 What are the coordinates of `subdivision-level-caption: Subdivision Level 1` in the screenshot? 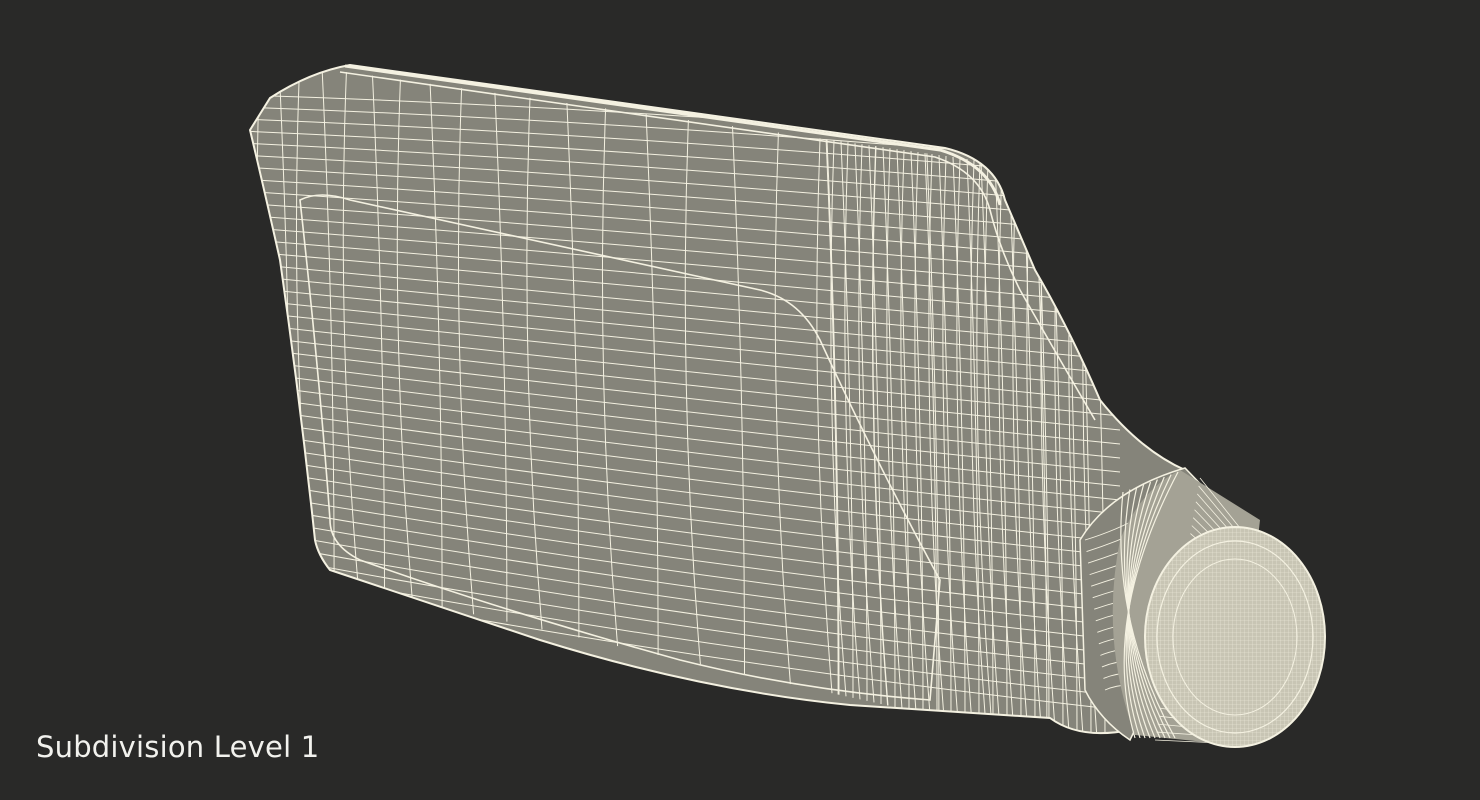 It's located at (178, 747).